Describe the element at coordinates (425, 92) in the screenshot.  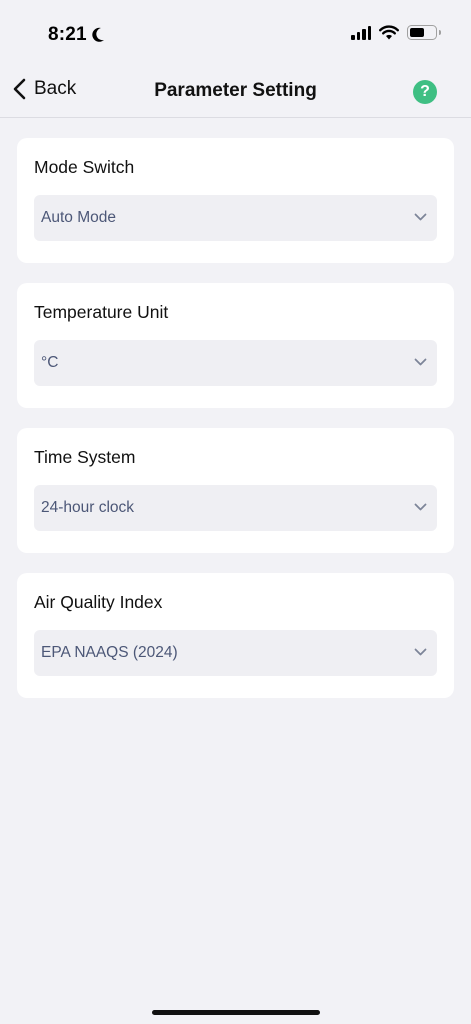
I see `help-icon: ?` at that location.